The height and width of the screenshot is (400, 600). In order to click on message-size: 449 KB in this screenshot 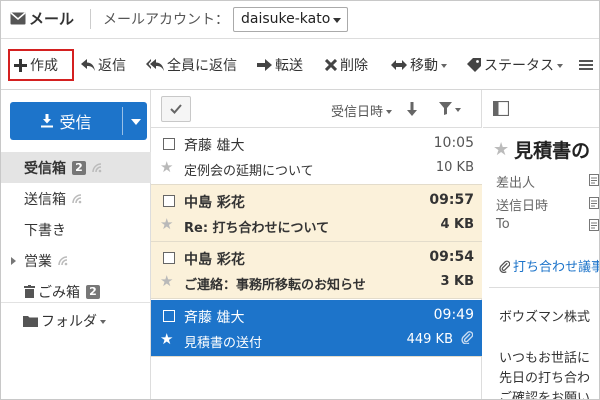, I will do `click(429, 339)`.